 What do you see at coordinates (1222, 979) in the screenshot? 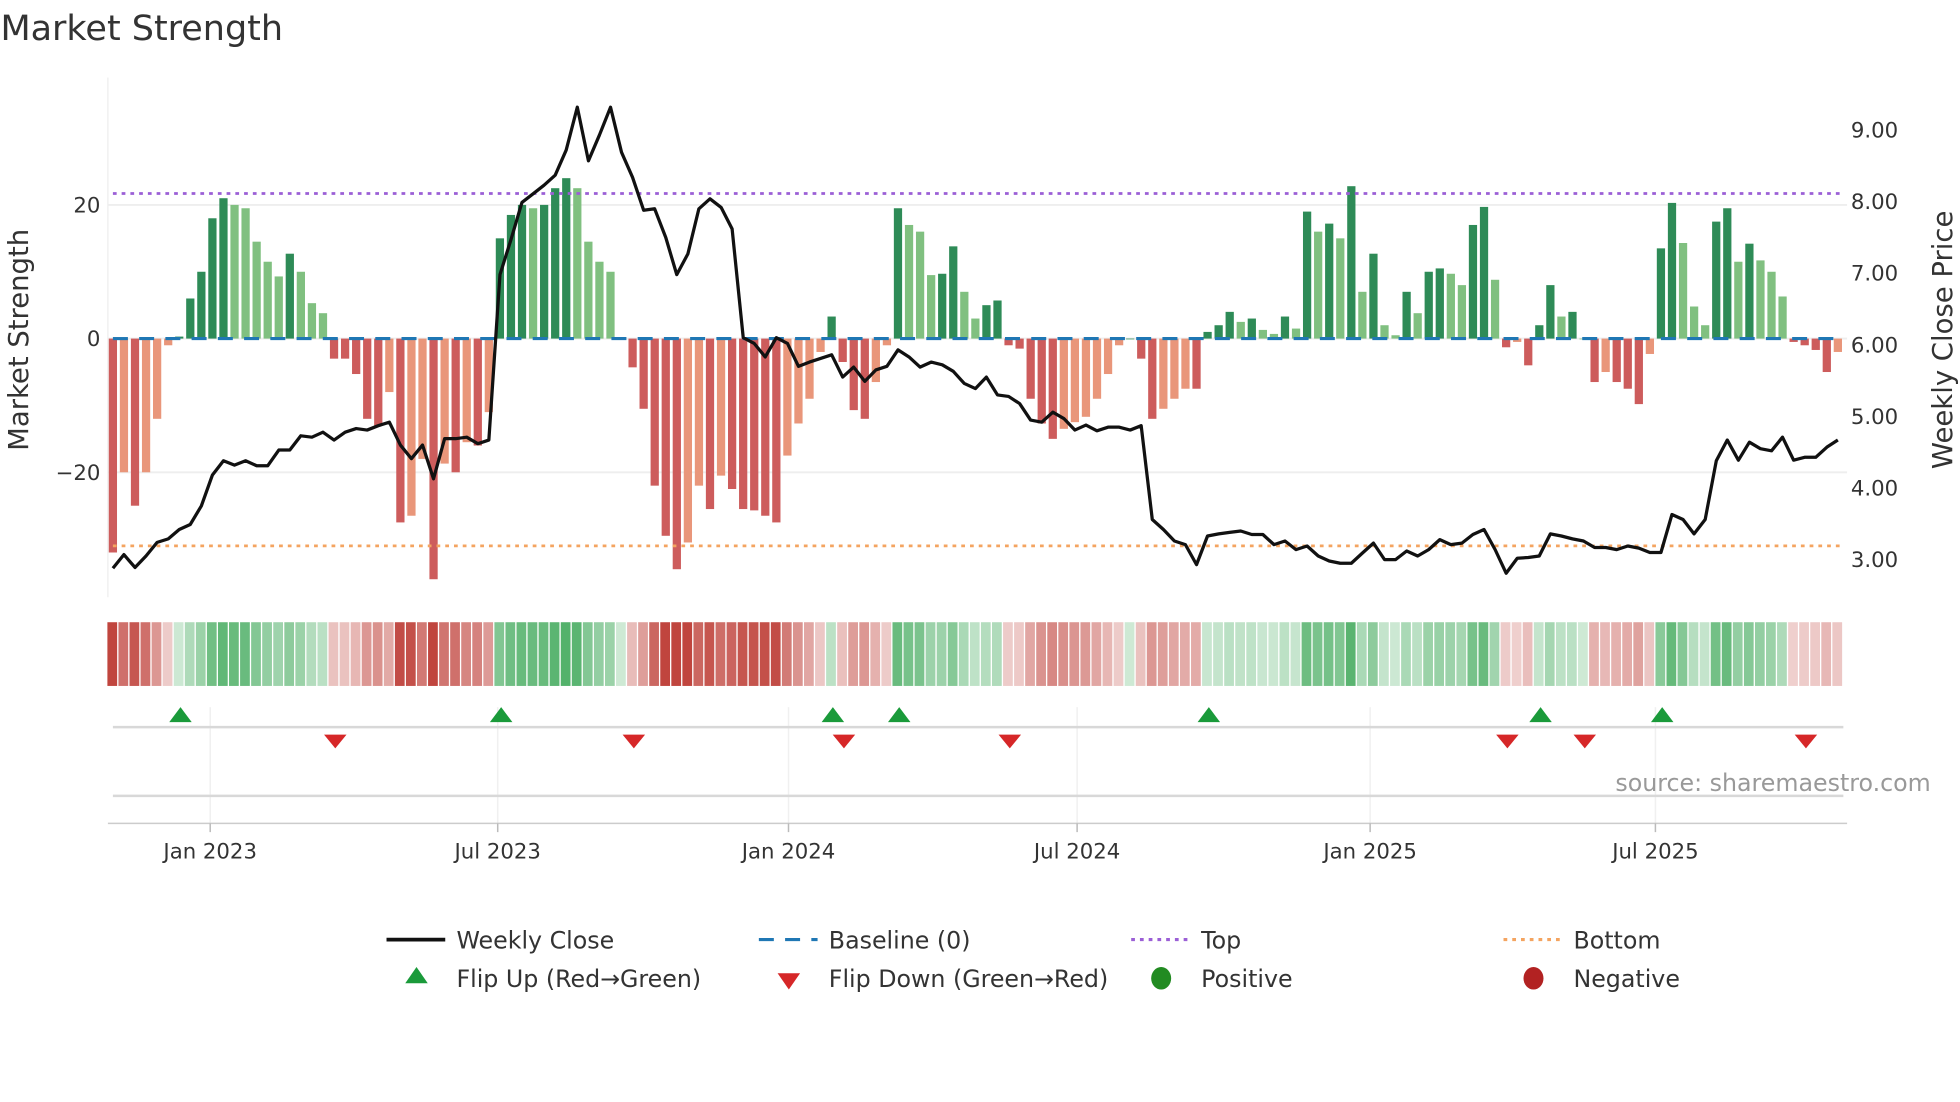
I see `legend-item-positive: Positive` at bounding box center [1222, 979].